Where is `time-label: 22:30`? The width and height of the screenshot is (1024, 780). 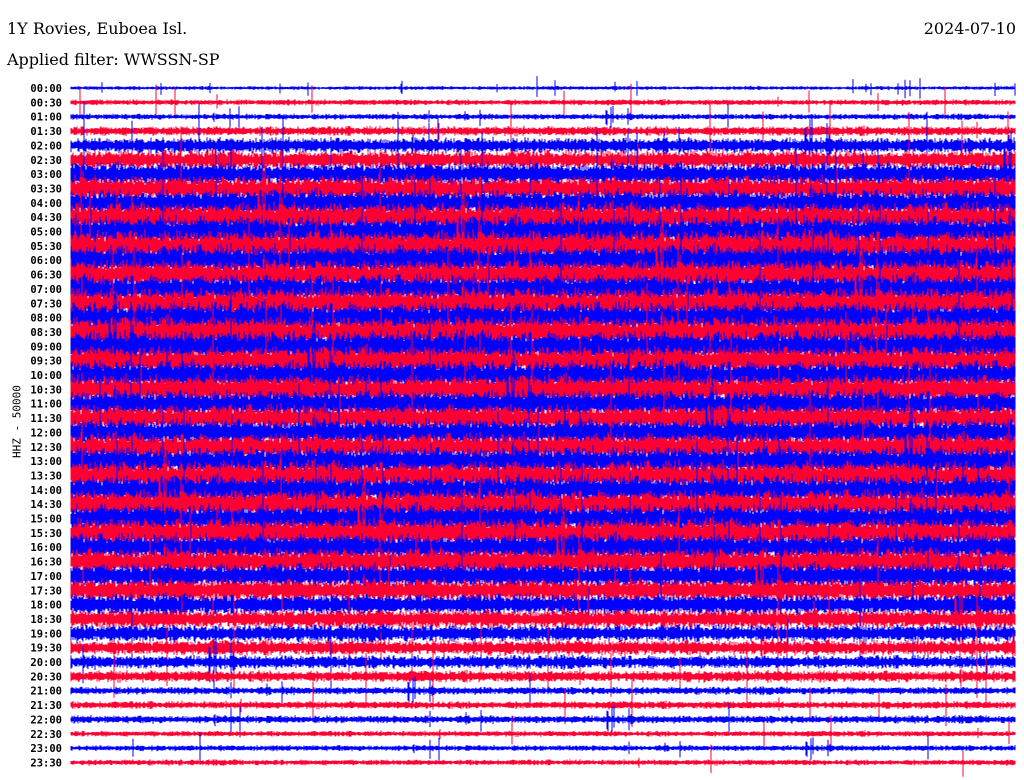
time-label: 22:30 is located at coordinates (46, 735).